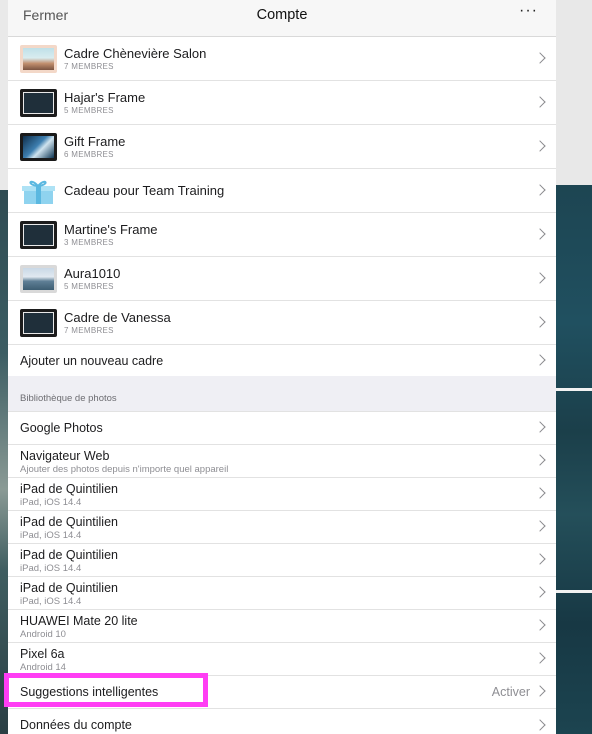 Image resolution: width=592 pixels, height=734 pixels. Describe the element at coordinates (79, 621) in the screenshot. I see `library-title: HUAWEI Mate 20 lite` at that location.